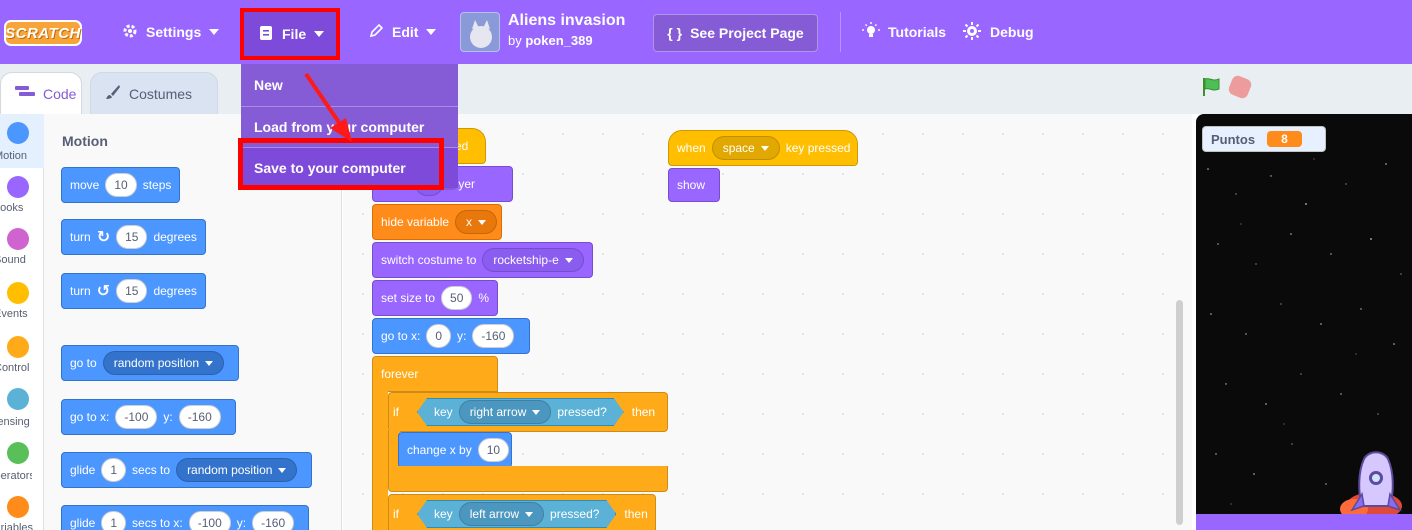  I want to click on category-control-dot, so click(18, 347).